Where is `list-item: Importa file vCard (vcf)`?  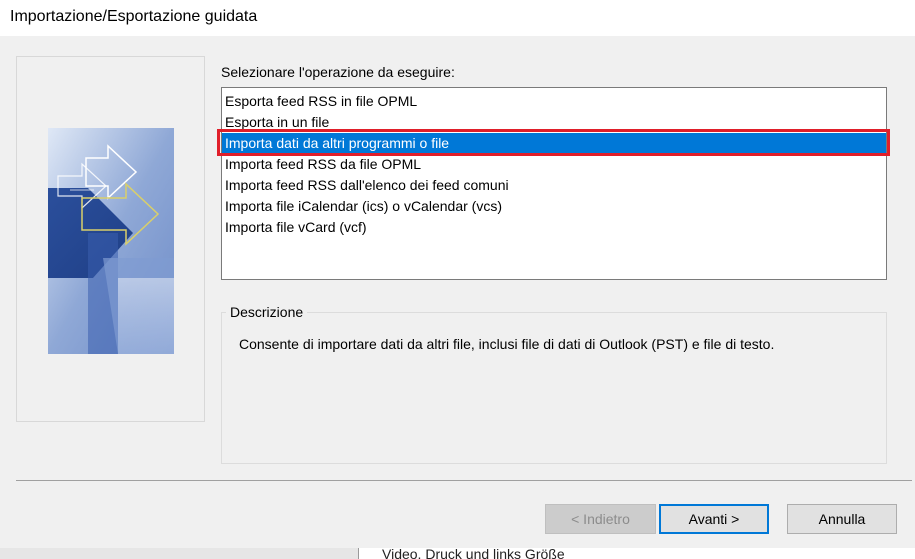 list-item: Importa file vCard (vcf) is located at coordinates (554, 227).